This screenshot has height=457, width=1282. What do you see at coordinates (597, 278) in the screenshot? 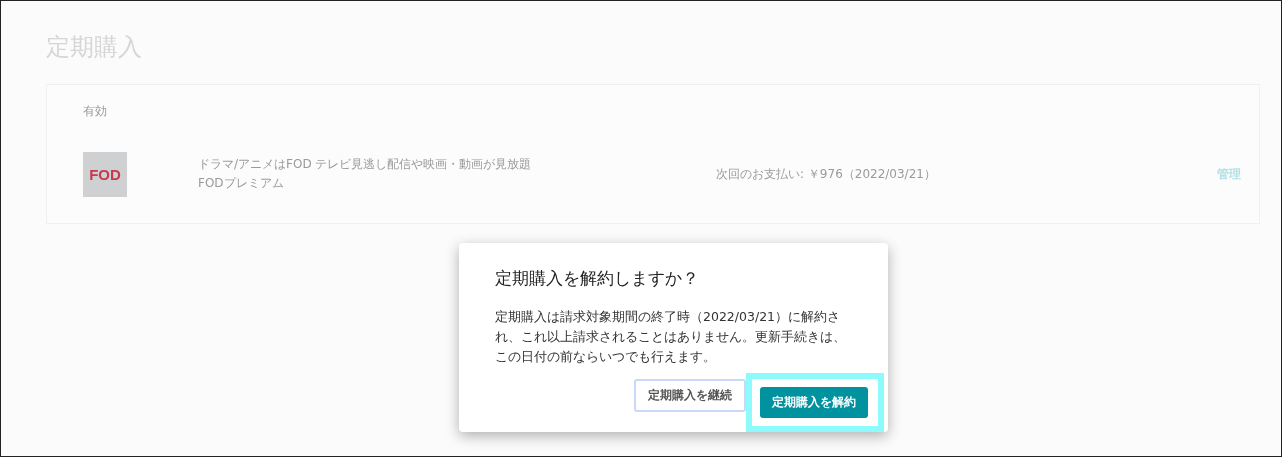
I see `dialog-title: 定期購入を解約しますか？` at bounding box center [597, 278].